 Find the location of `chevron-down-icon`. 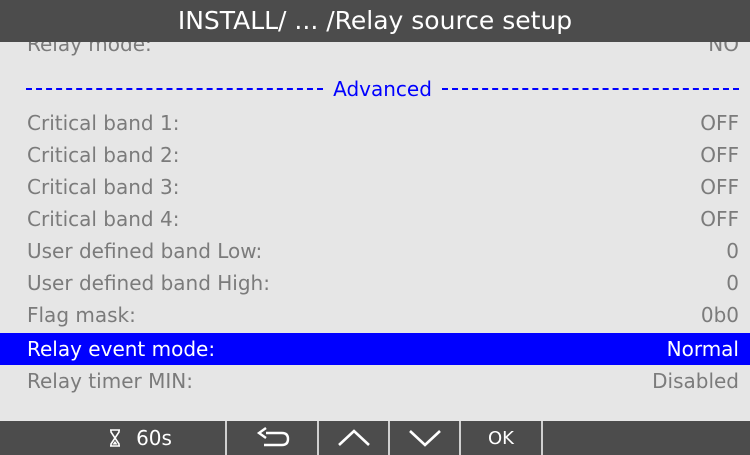

chevron-down-icon is located at coordinates (424, 438).